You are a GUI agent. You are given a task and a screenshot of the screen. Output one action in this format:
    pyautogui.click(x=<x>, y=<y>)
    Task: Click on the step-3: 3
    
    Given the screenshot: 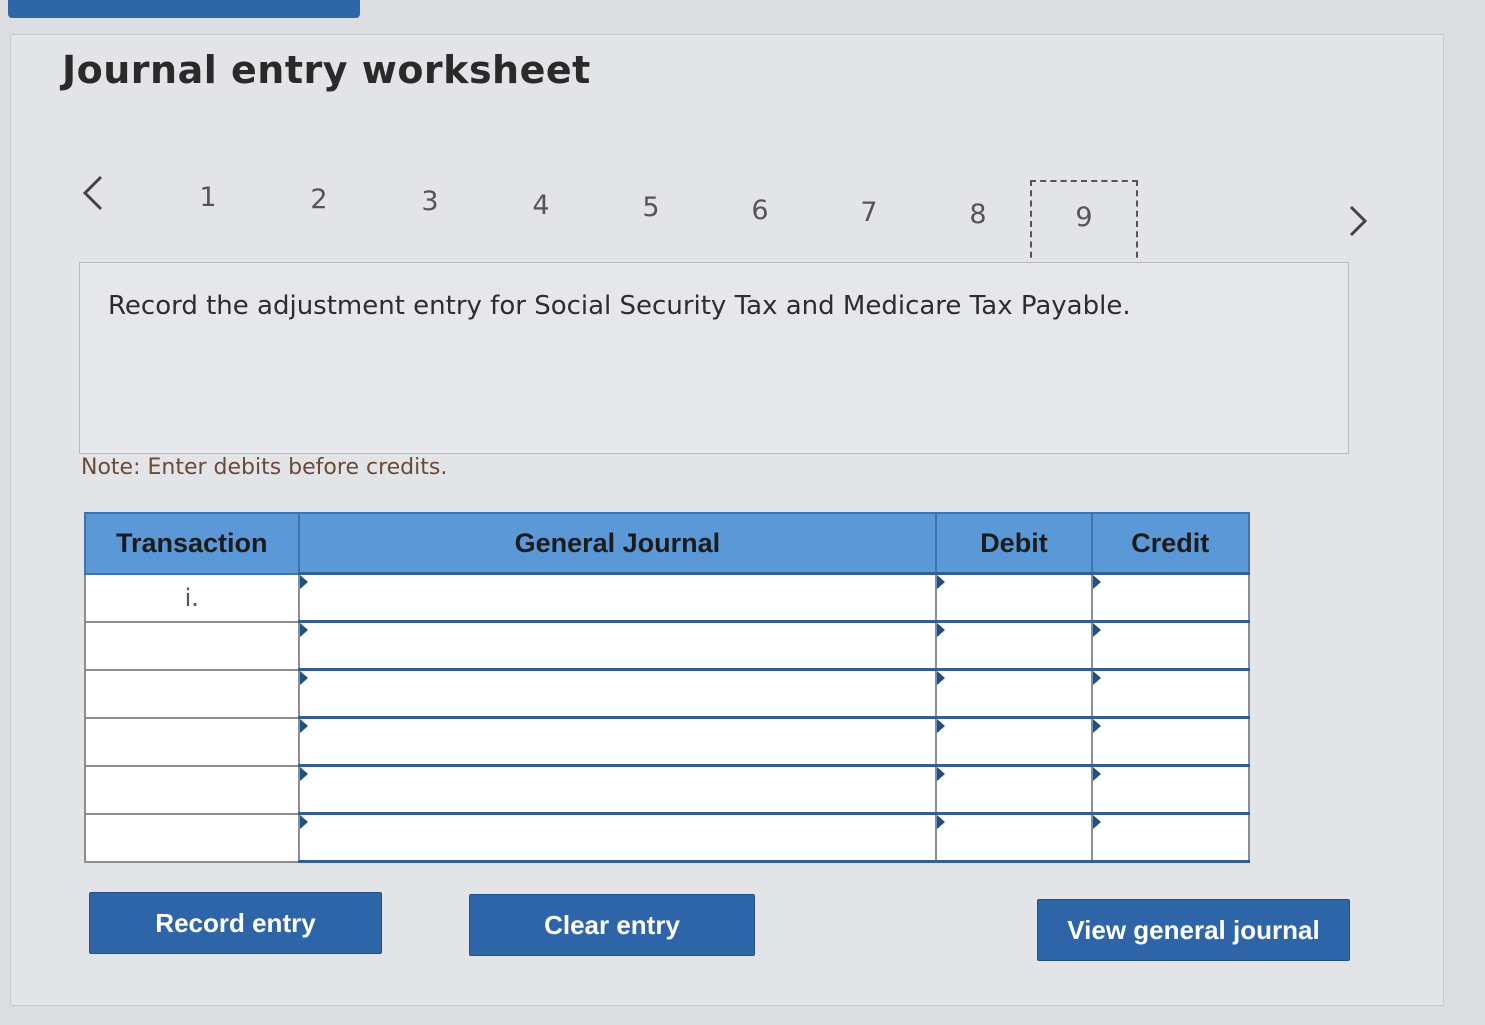 What is the action you would take?
    pyautogui.click(x=430, y=201)
    